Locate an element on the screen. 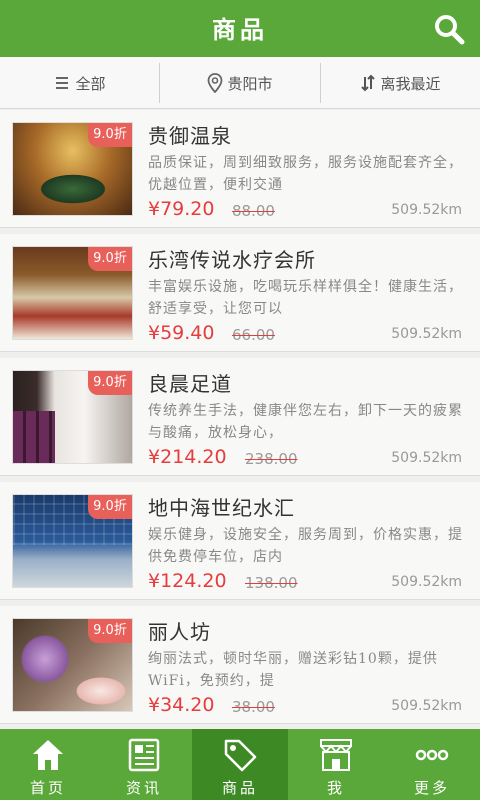 This screenshot has height=800, width=480. news-icon is located at coordinates (144, 755).